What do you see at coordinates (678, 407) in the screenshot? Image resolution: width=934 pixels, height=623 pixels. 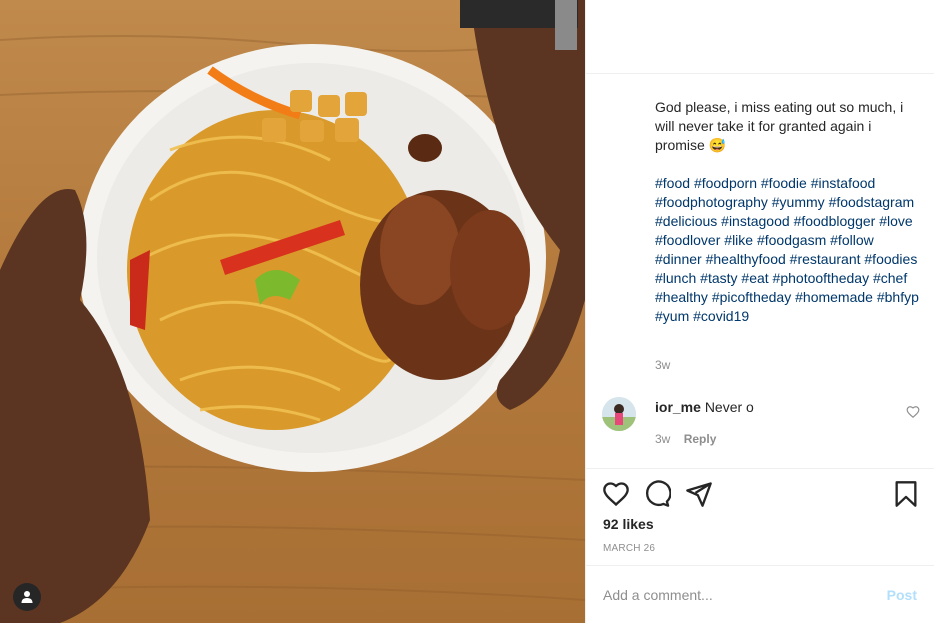 I see `comment-username: ior_me` at bounding box center [678, 407].